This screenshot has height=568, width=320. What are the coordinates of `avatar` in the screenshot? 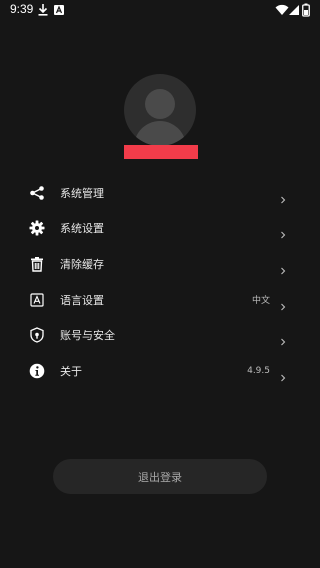 It's located at (160, 110).